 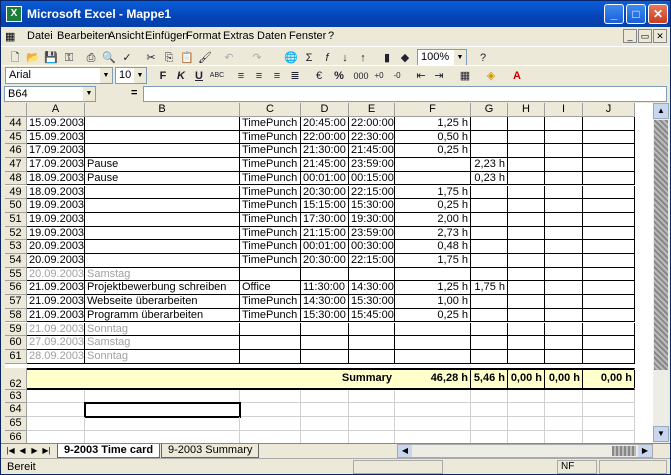 I want to click on cell-a47: 17.09.2003, so click(x=56, y=165).